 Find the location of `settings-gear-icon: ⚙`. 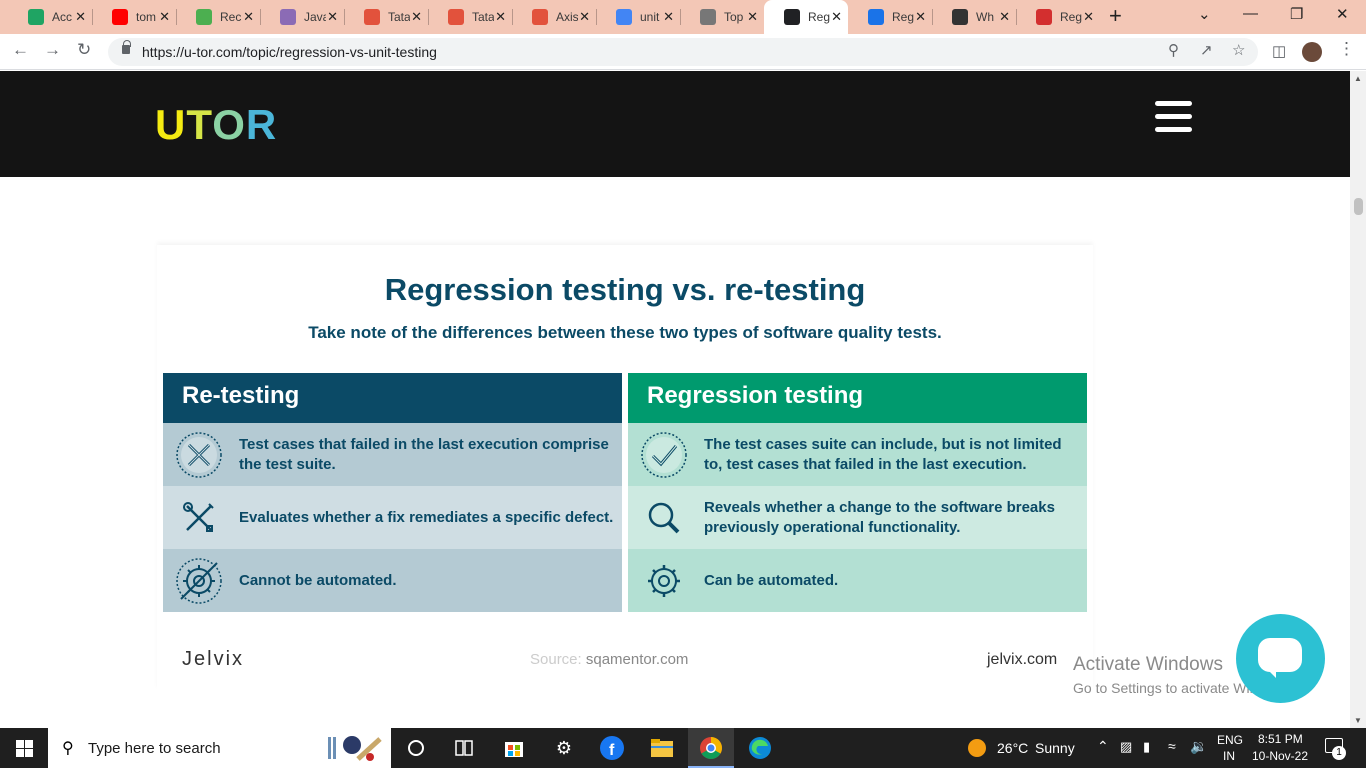

settings-gear-icon: ⚙ is located at coordinates (564, 748).